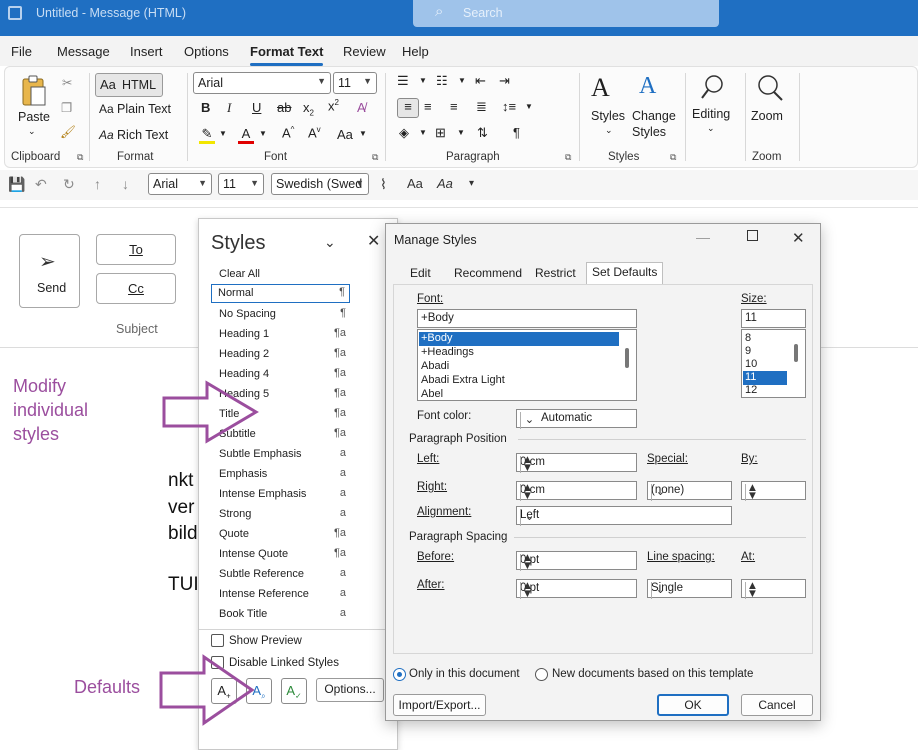 Image resolution: width=918 pixels, height=750 pixels. Describe the element at coordinates (440, 133) in the screenshot. I see `borders-icon: ⊞` at that location.